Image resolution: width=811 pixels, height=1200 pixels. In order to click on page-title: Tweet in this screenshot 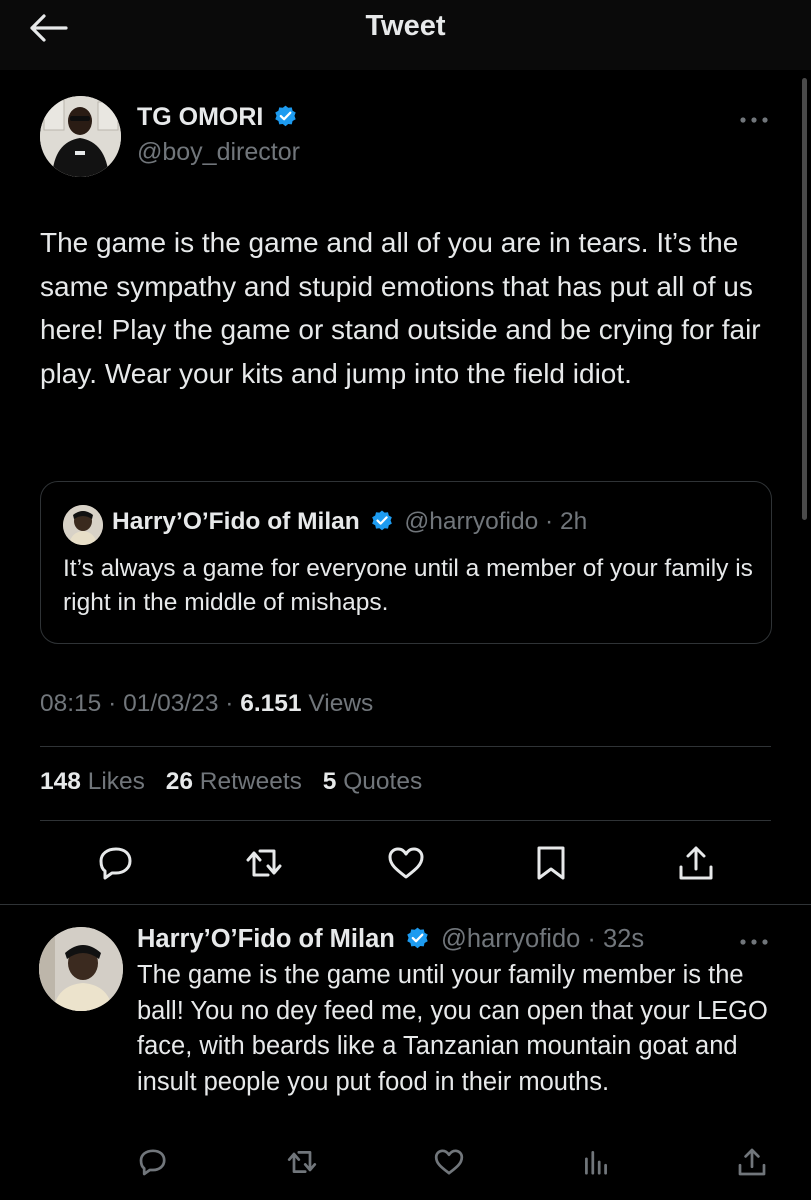, I will do `click(405, 26)`.